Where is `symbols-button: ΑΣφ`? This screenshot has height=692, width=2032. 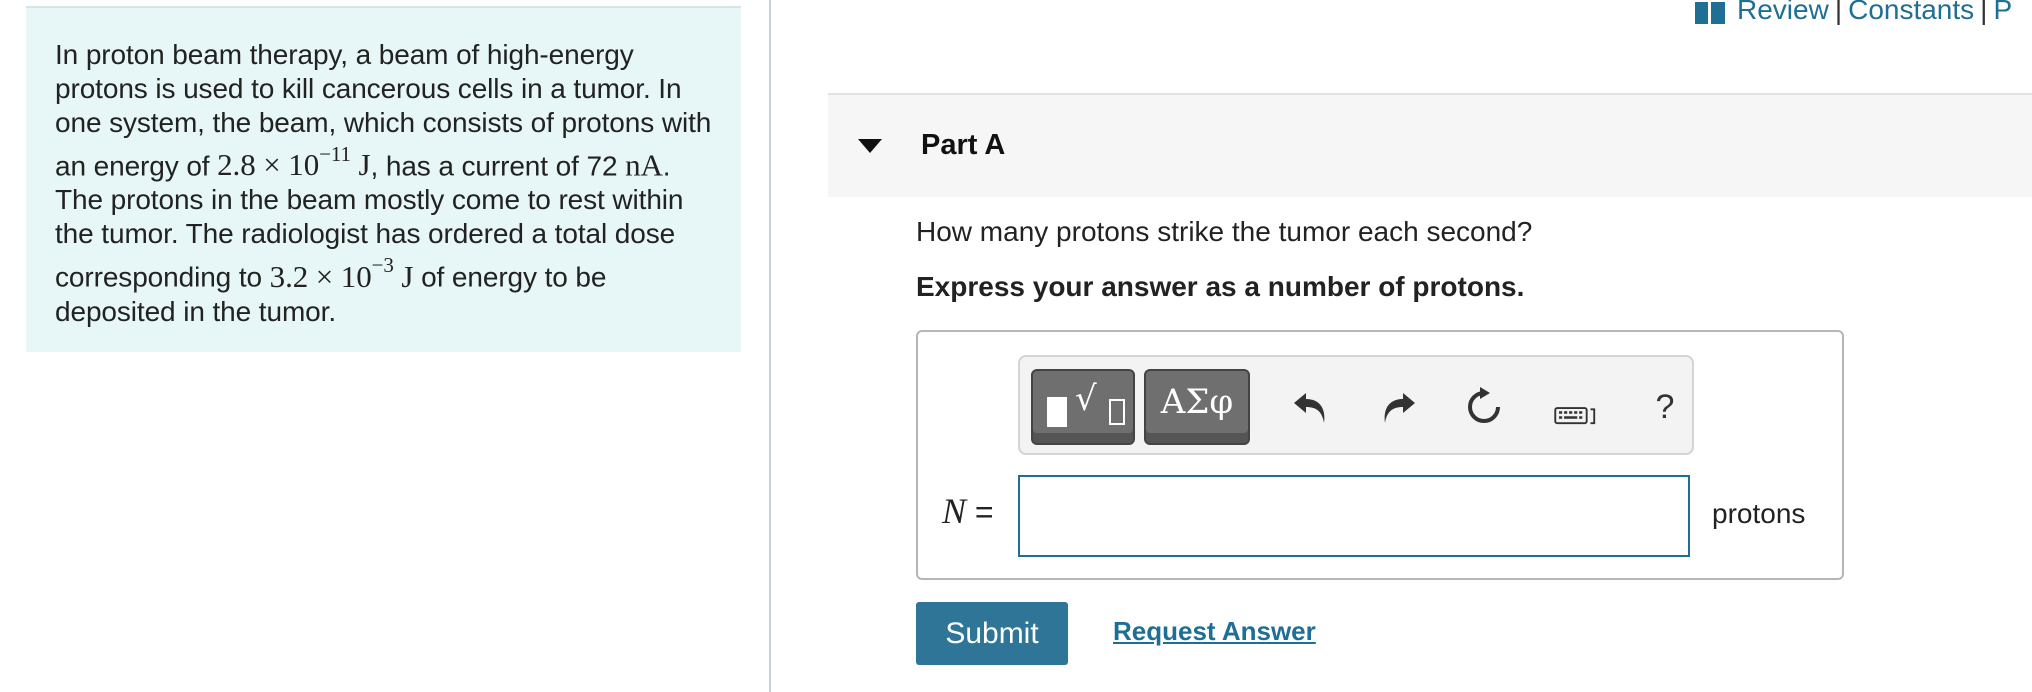 symbols-button: ΑΣφ is located at coordinates (1197, 407).